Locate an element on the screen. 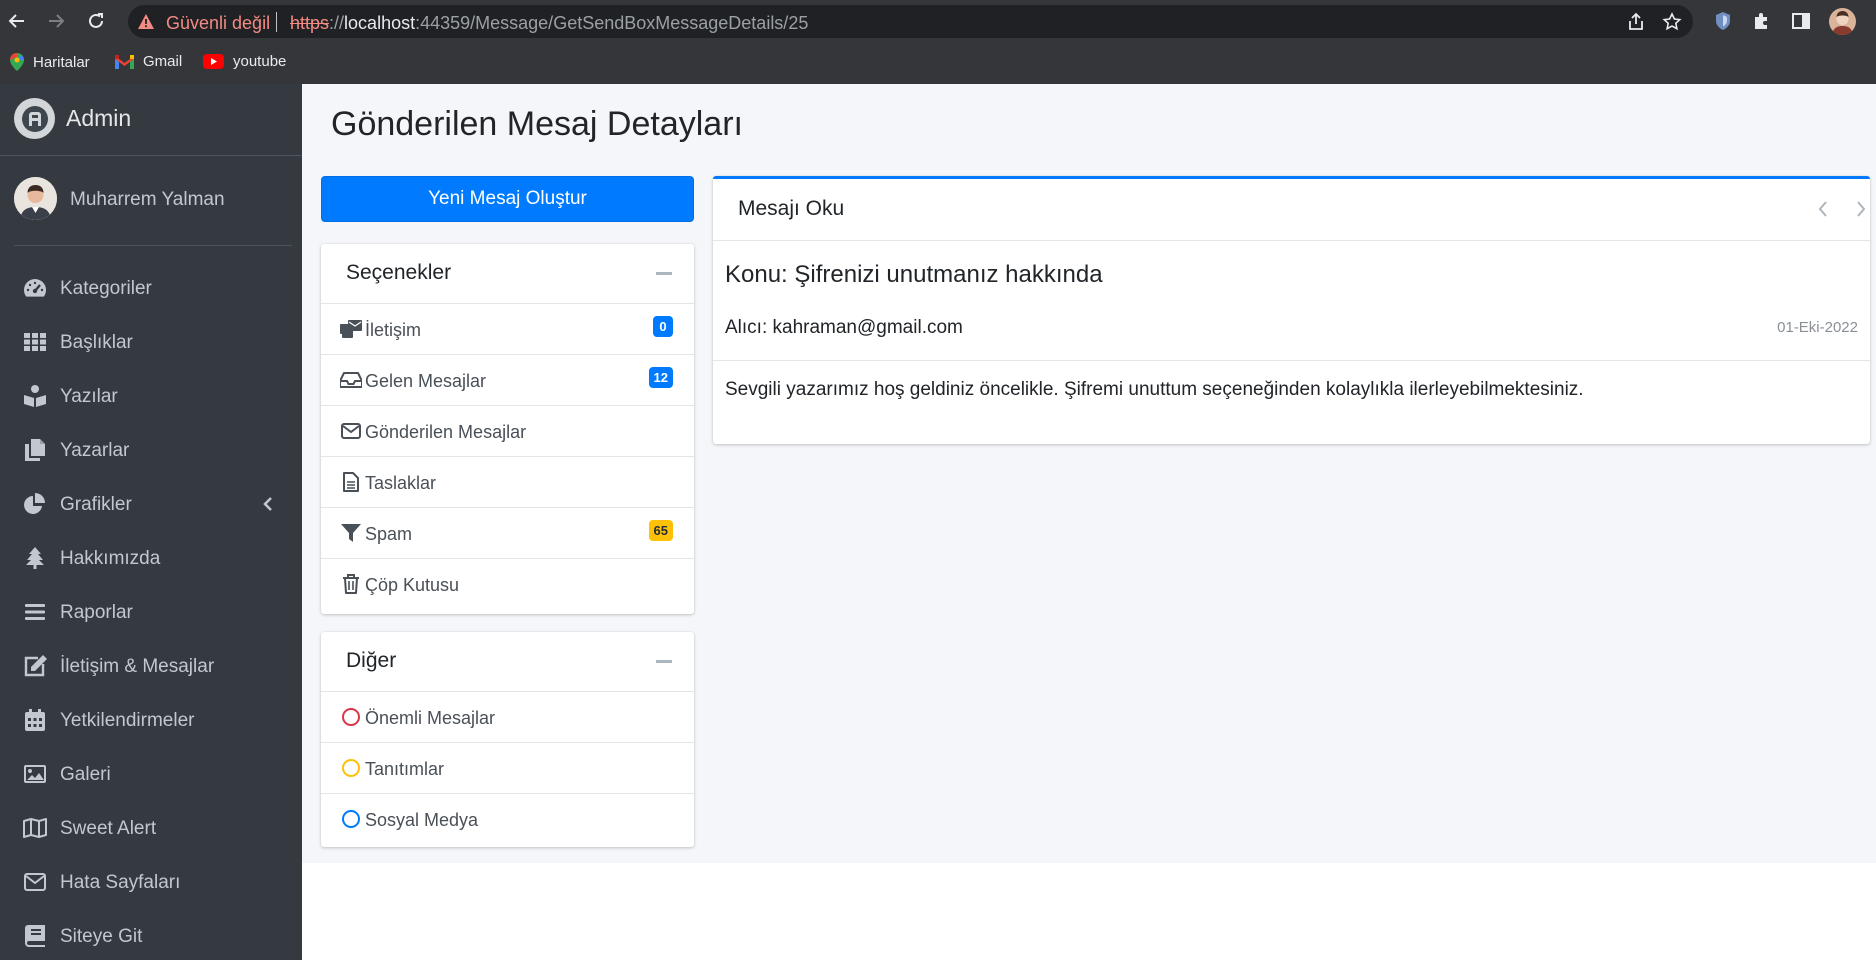 The image size is (1876, 960). label-sosyal-medya: Sosyal Medya is located at coordinates (507, 819).